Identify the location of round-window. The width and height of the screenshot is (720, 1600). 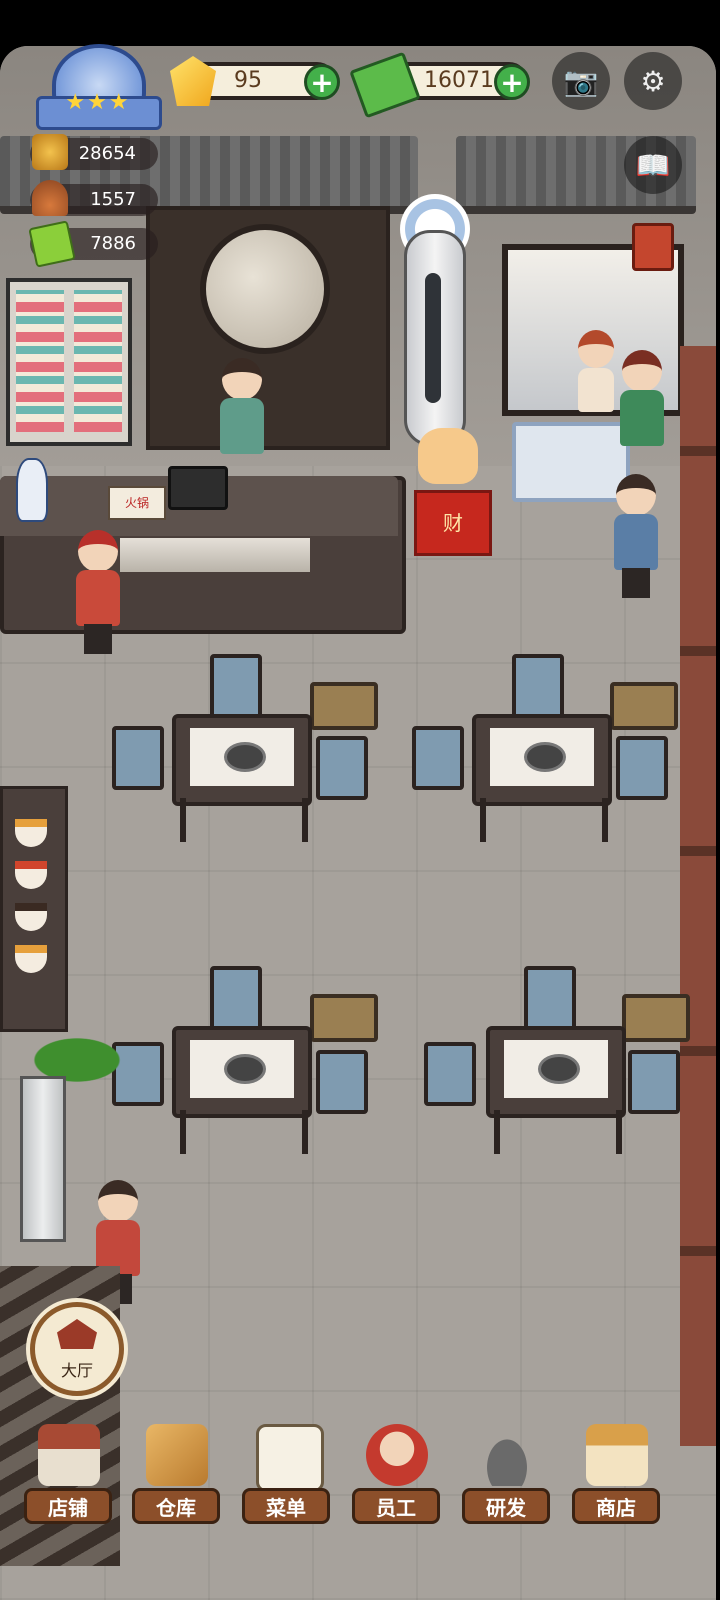
(265, 289).